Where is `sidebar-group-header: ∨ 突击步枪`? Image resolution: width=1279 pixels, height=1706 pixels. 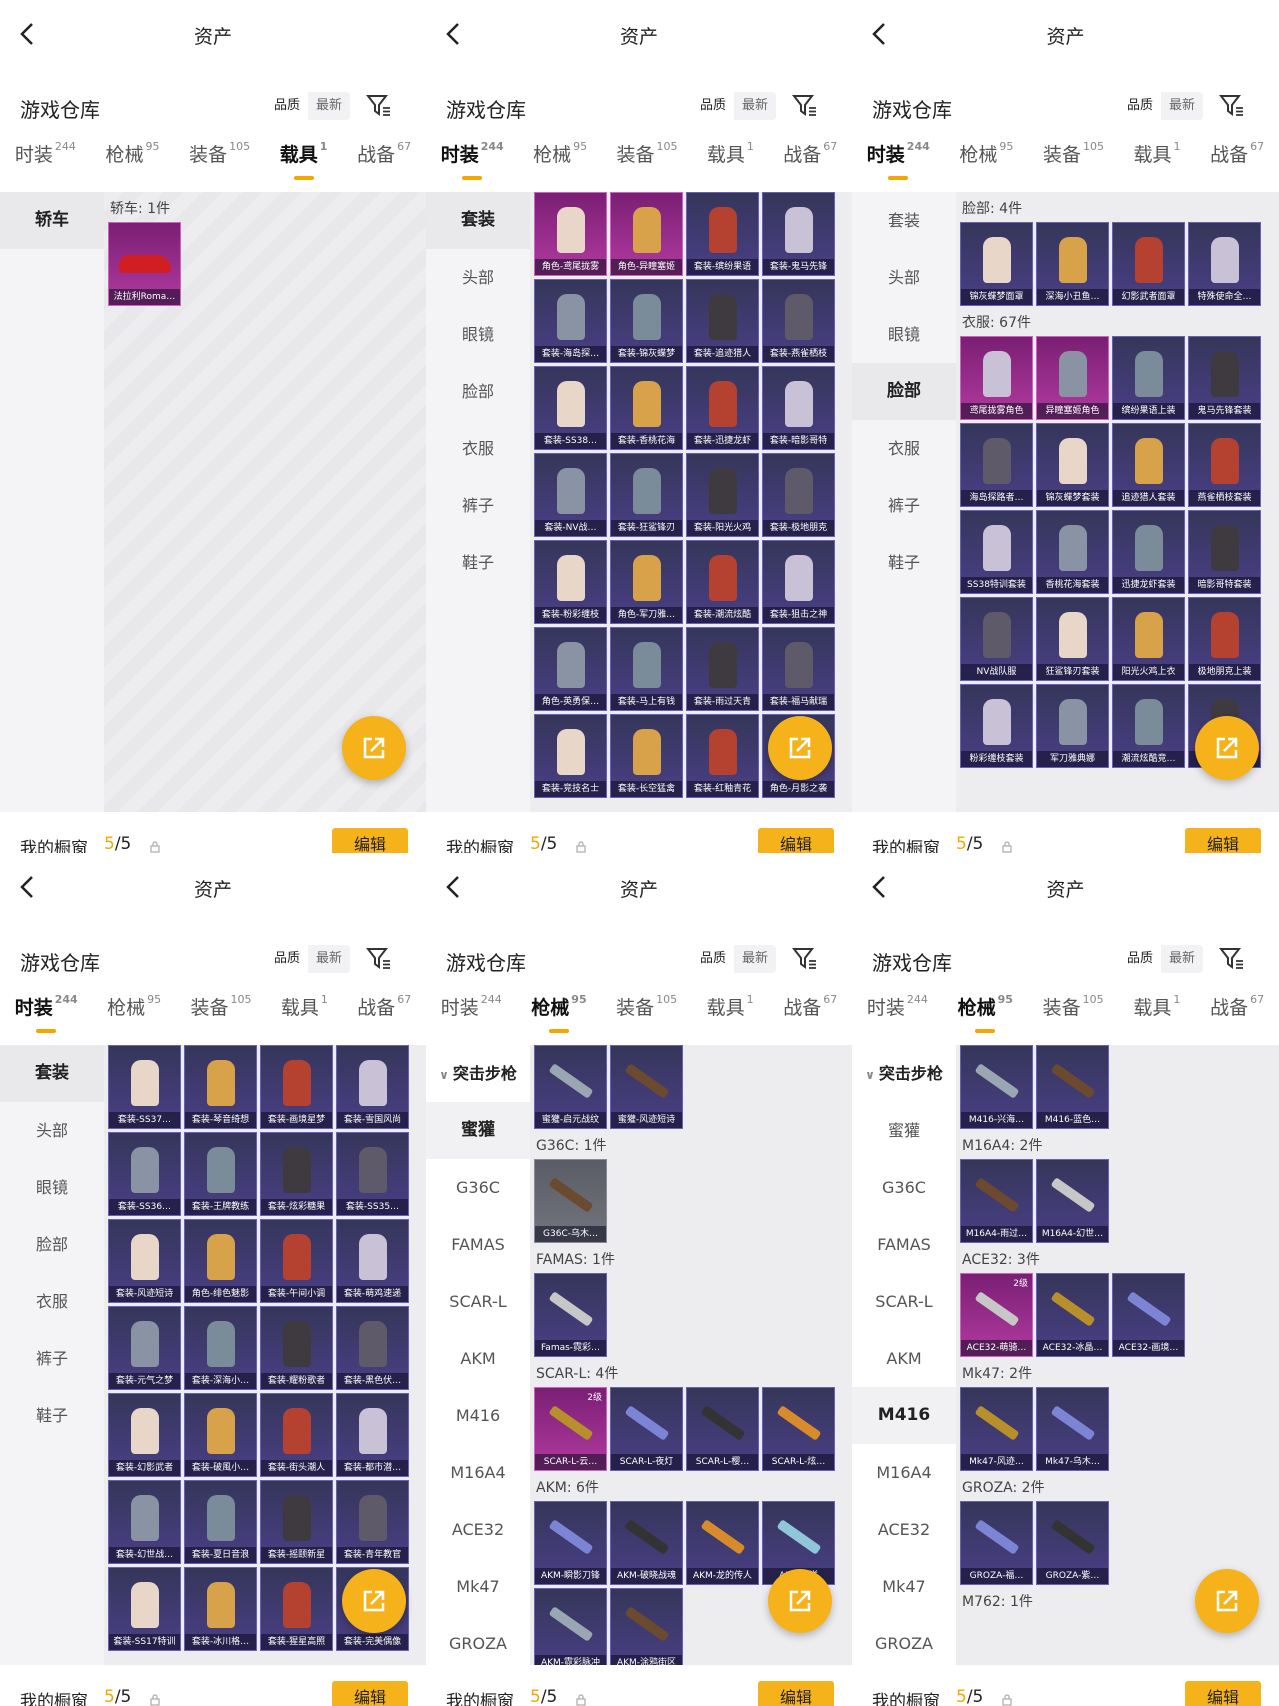
sidebar-group-header: ∨ 突击步枪 is located at coordinates (904, 1073).